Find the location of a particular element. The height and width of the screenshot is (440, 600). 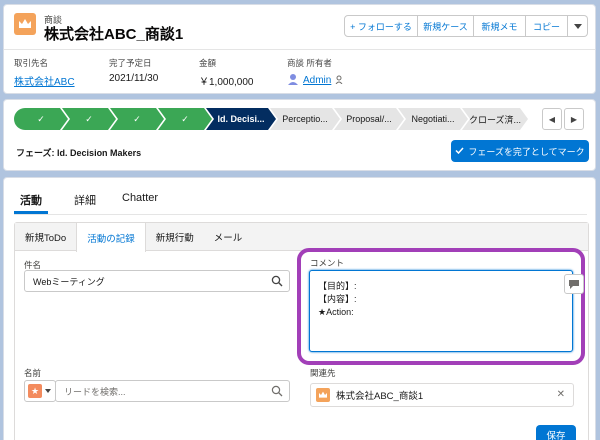

chevron-right-icon: ▶ is located at coordinates (574, 119).